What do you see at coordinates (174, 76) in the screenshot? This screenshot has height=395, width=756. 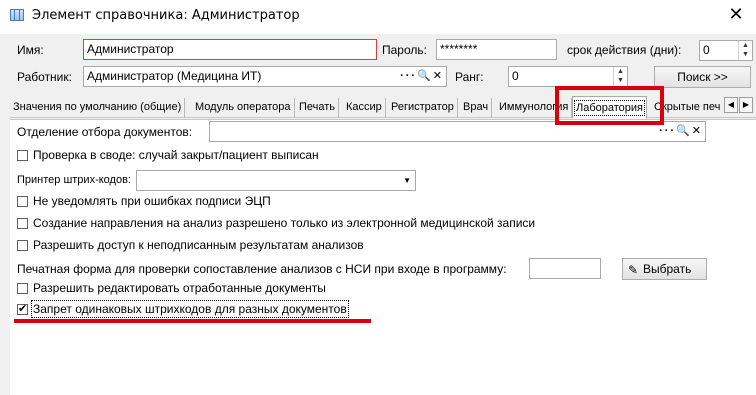 I see `worker-value: Администратор (Медицина ИТ)` at bounding box center [174, 76].